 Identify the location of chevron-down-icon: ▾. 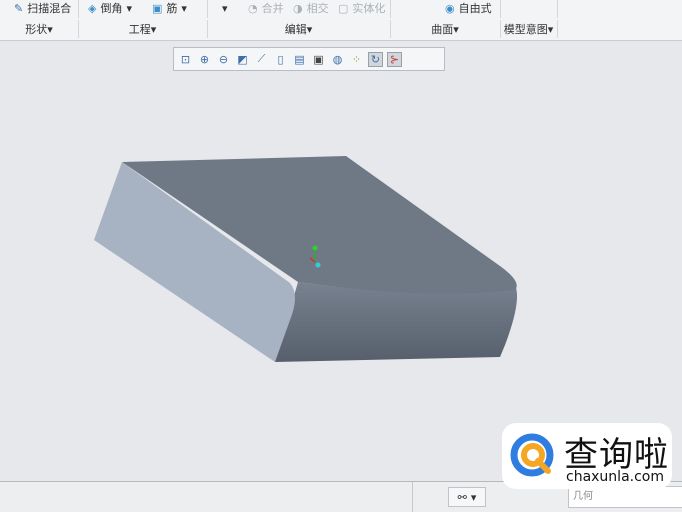
(473, 497).